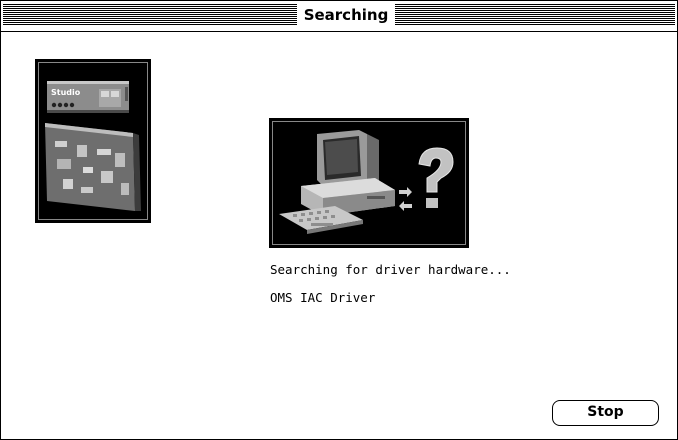 This screenshot has width=678, height=440. What do you see at coordinates (605, 413) in the screenshot?
I see `stop-button: Stop` at bounding box center [605, 413].